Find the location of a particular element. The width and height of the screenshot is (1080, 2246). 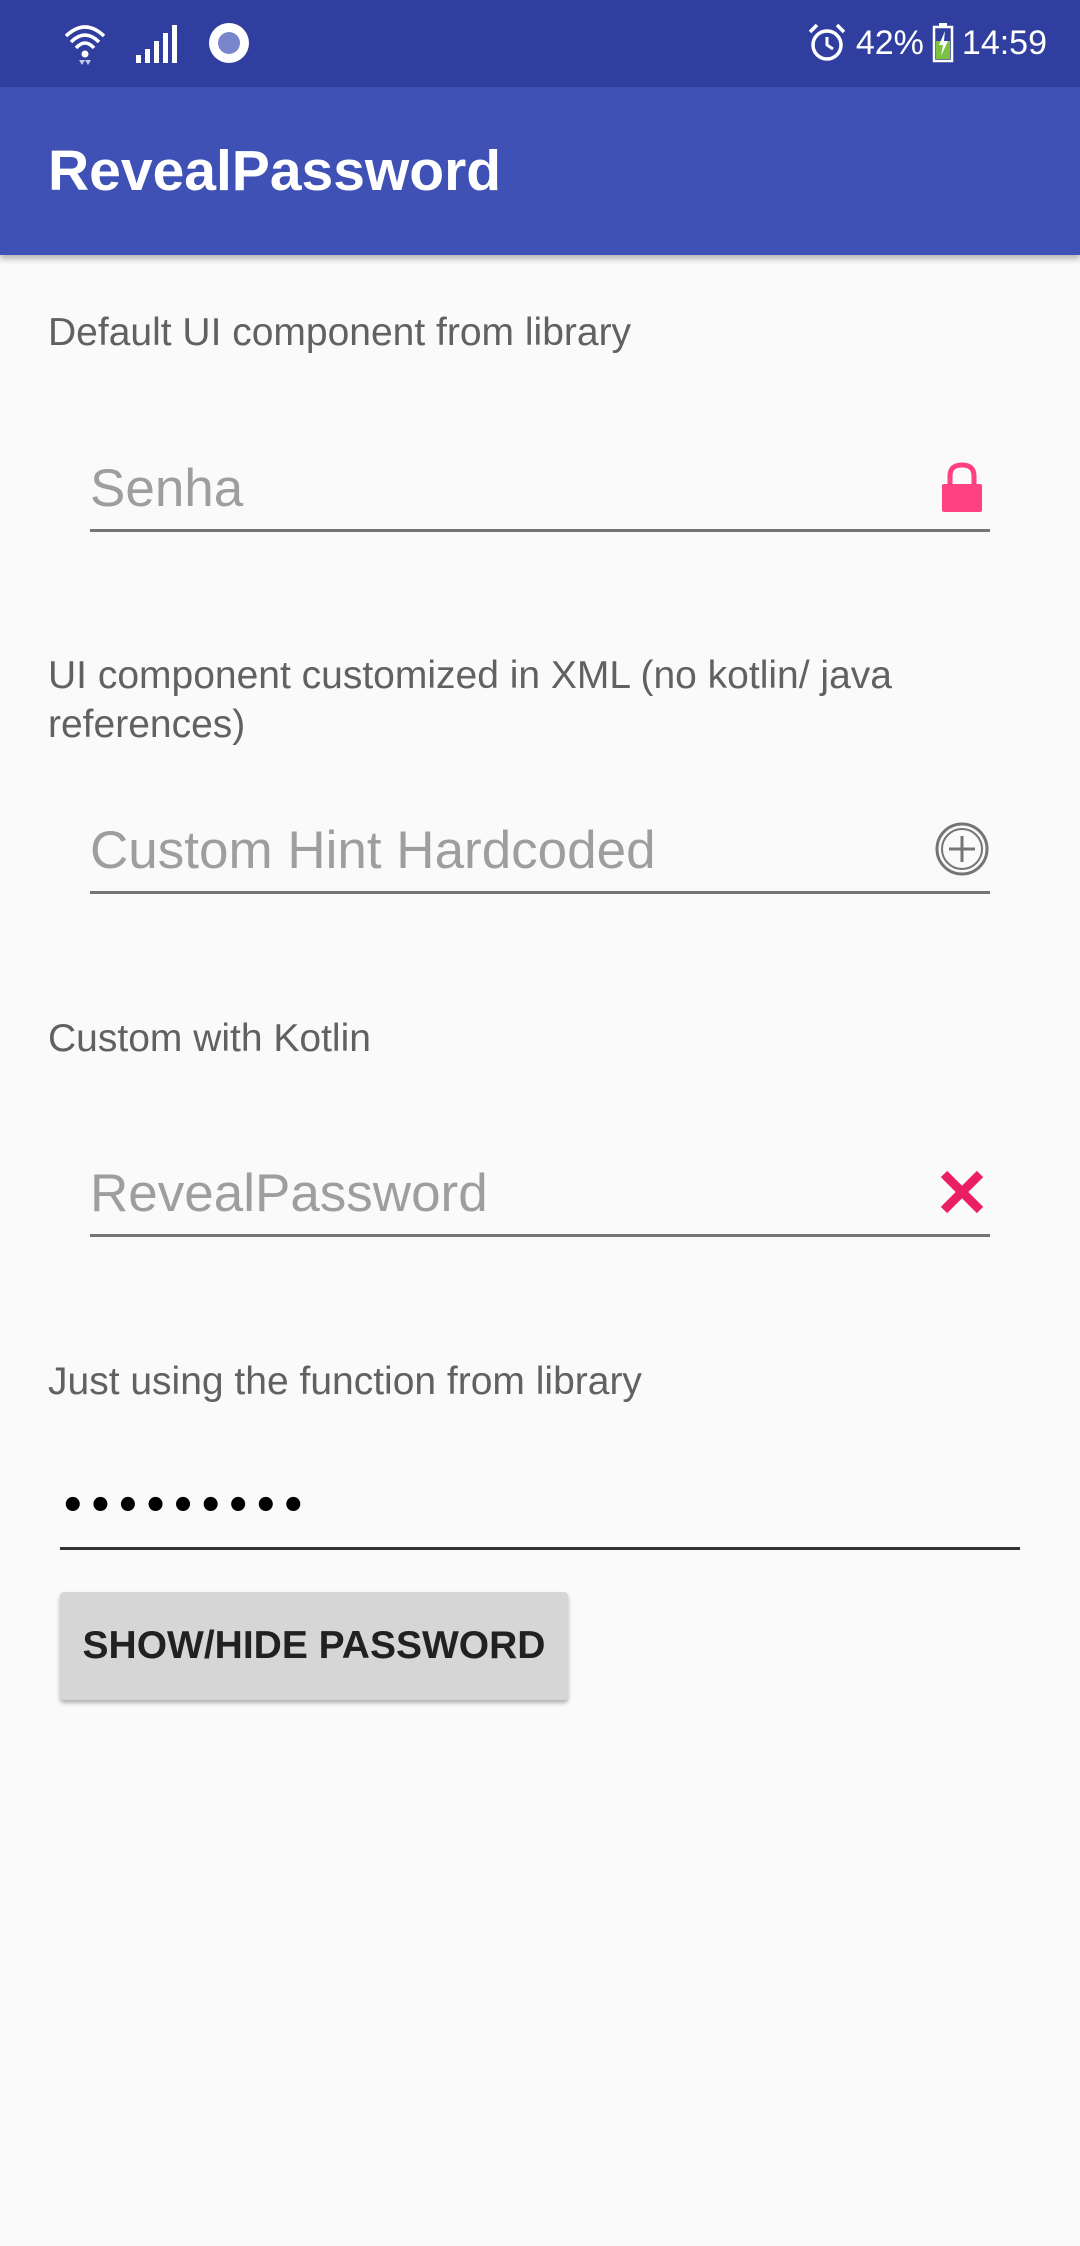

xml-password-field: Custom Hint Hardcoded is located at coordinates (540, 854).